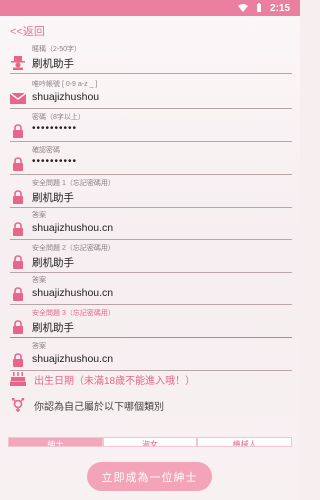 The height and width of the screenshot is (500, 320). What do you see at coordinates (73, 248) in the screenshot?
I see `security-question-2-label: 安全問題 2（忘記密碼用）` at bounding box center [73, 248].